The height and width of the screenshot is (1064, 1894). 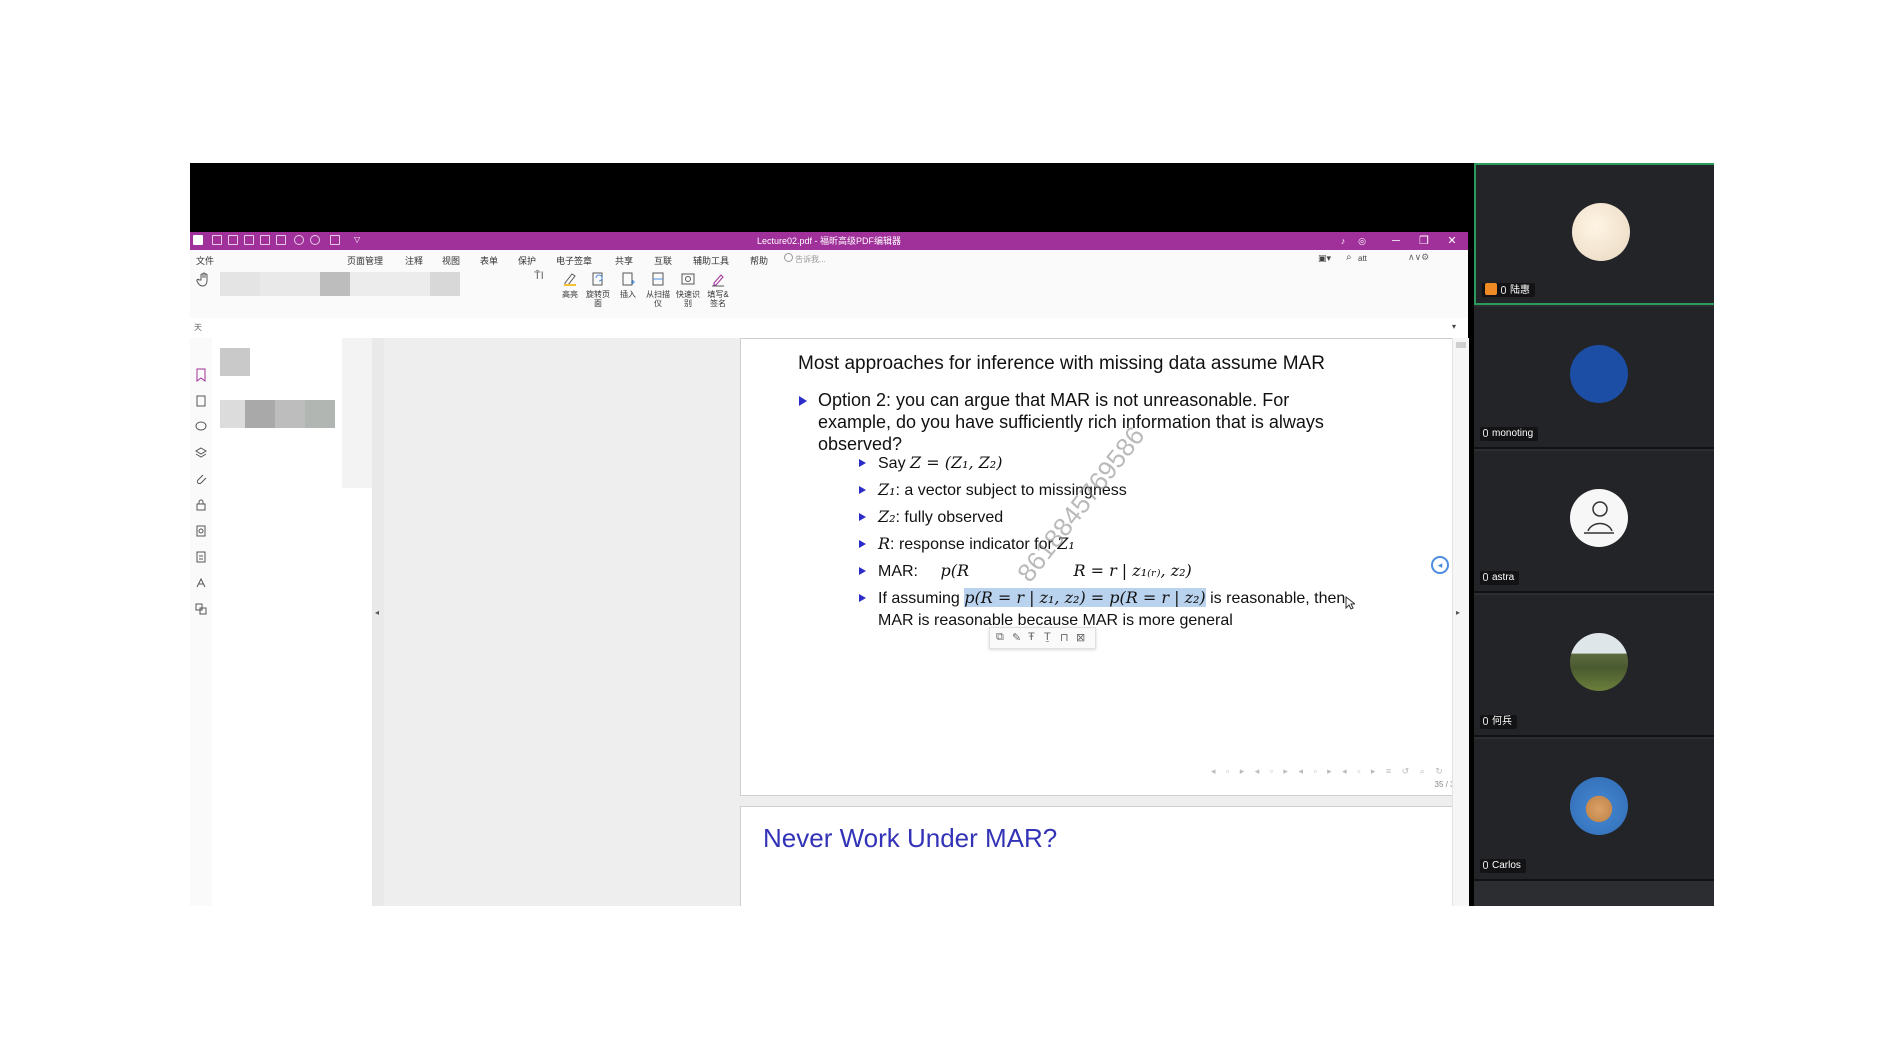 I want to click on comment-icon, so click(x=201, y=427).